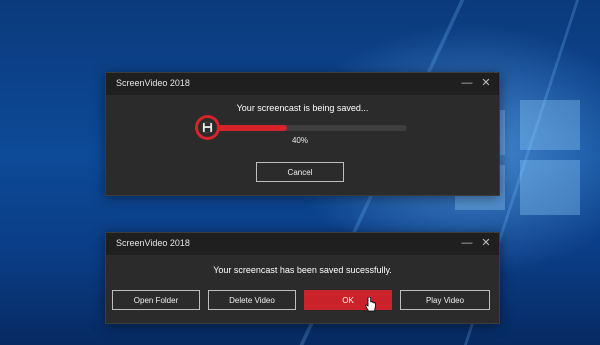 This screenshot has width=600, height=345. Describe the element at coordinates (302, 84) in the screenshot. I see `saving-dialog-titlebar: ScreenVideo 2018 — ✕` at that location.